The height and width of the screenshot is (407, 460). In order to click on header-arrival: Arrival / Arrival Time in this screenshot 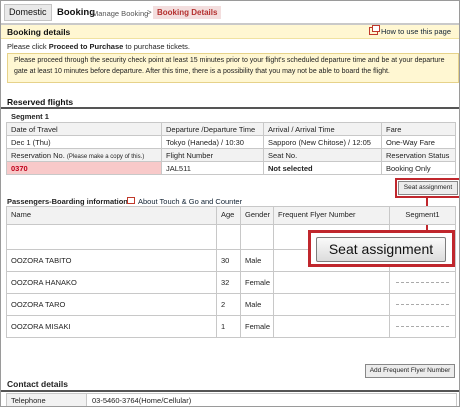, I will do `click(322, 129)`.